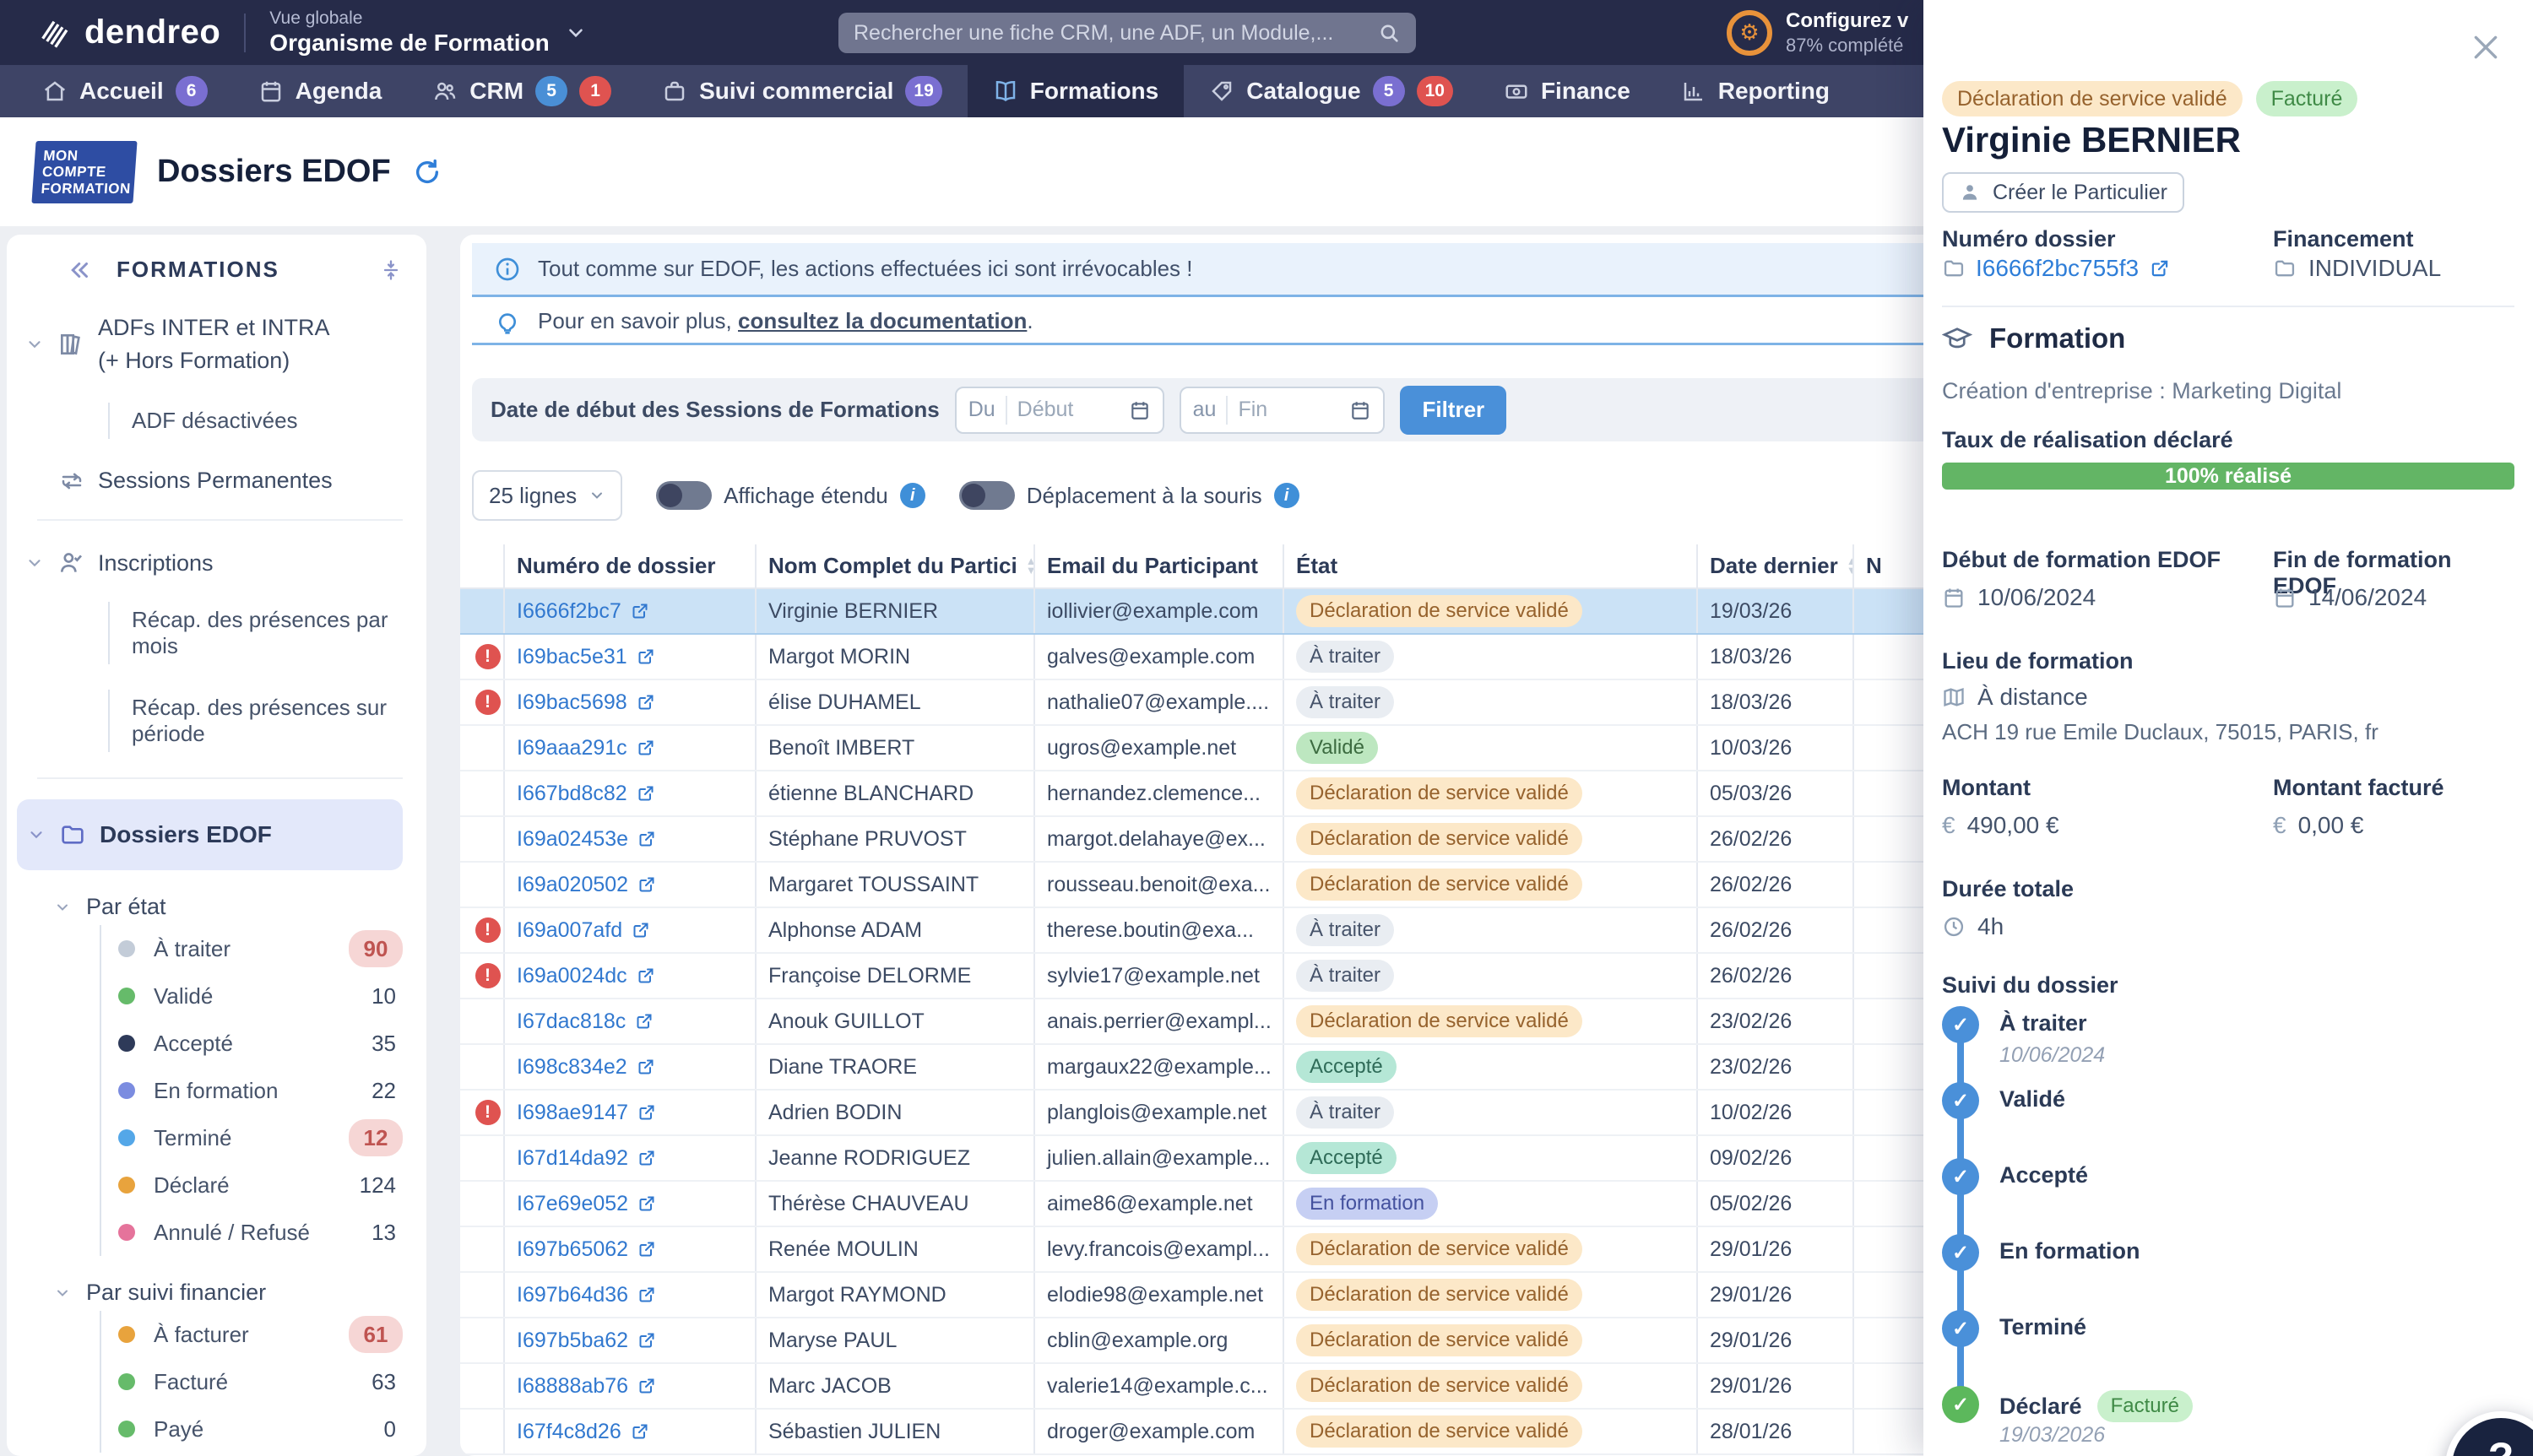 The width and height of the screenshot is (2533, 1456). Describe the element at coordinates (252, 949) in the screenshot. I see `sidebar-filter-item: À traiter 90` at that location.